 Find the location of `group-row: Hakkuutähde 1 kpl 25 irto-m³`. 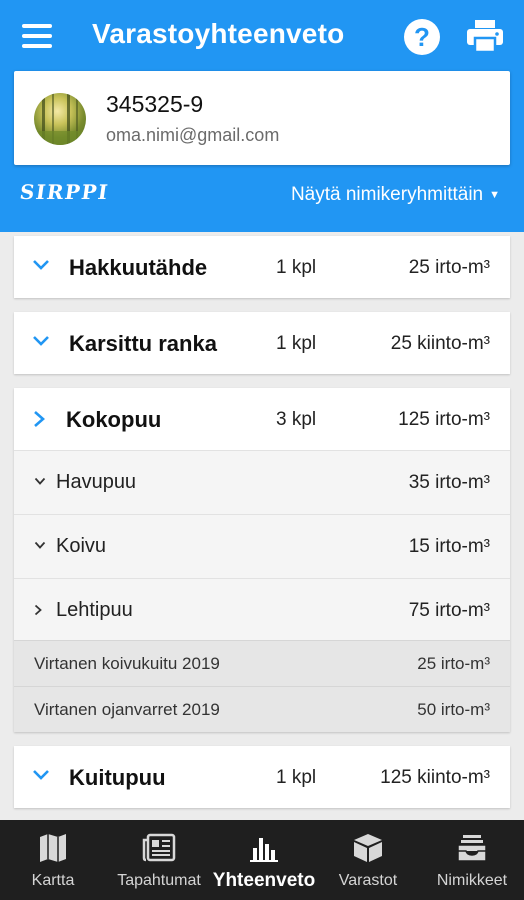

group-row: Hakkuutähde 1 kpl 25 irto-m³ is located at coordinates (262, 267).